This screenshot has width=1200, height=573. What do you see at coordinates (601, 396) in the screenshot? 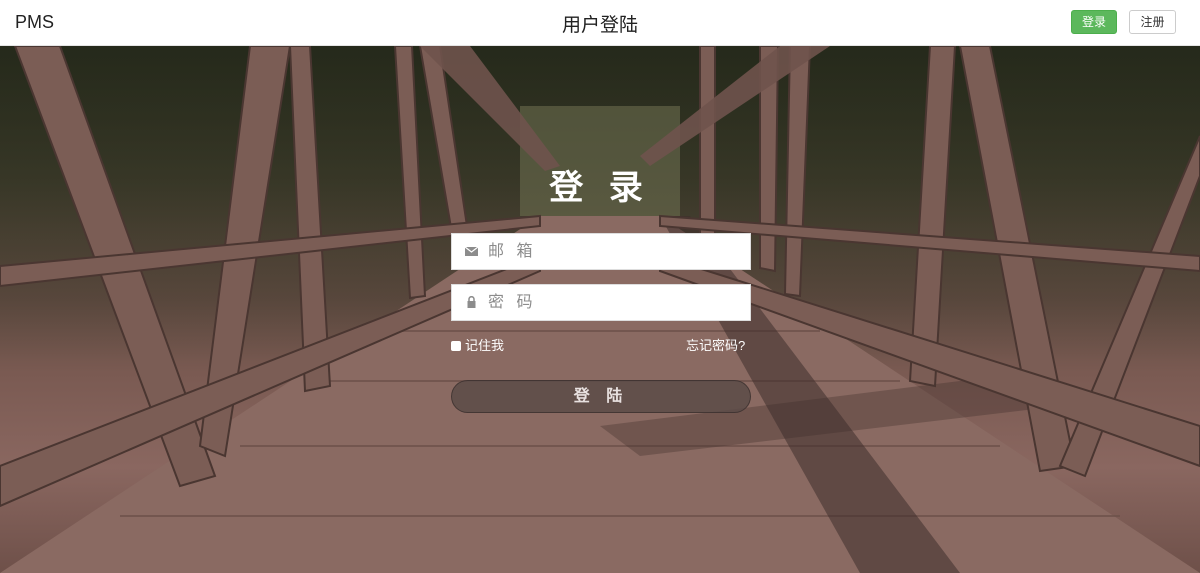
I see `login-submit-button: 登 陆` at bounding box center [601, 396].